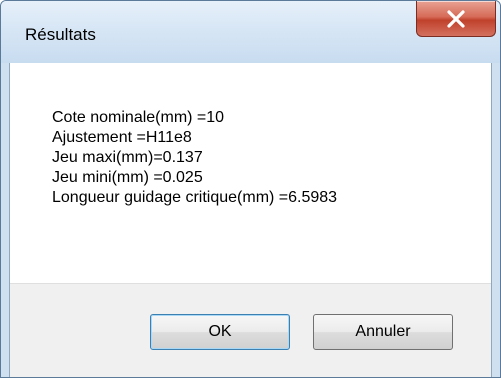  I want to click on result-line-fit: Ajustement =H11e8, so click(122, 137).